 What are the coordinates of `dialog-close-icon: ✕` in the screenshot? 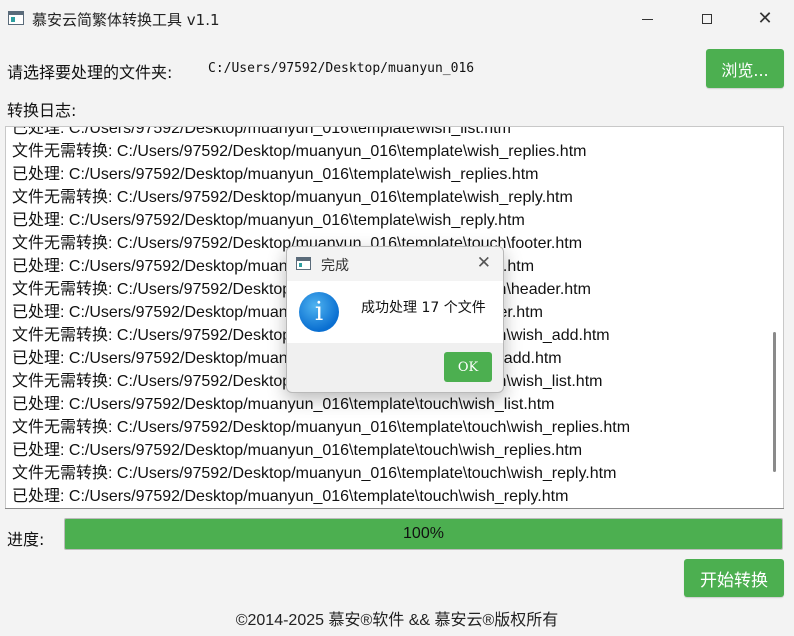 It's located at (484, 263).